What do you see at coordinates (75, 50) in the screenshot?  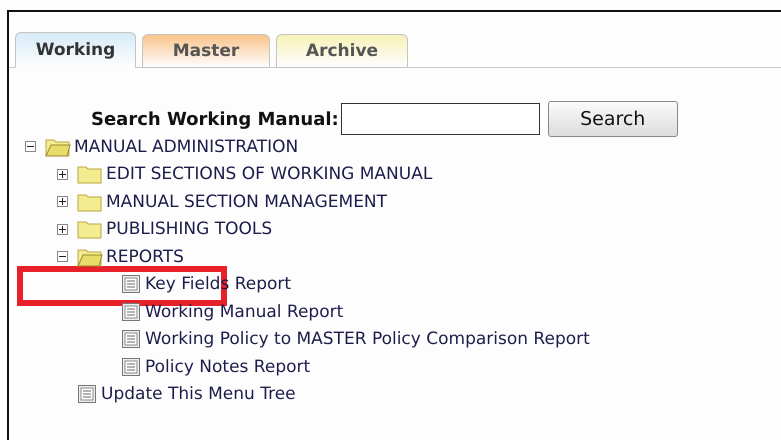 I see `tab: Working` at bounding box center [75, 50].